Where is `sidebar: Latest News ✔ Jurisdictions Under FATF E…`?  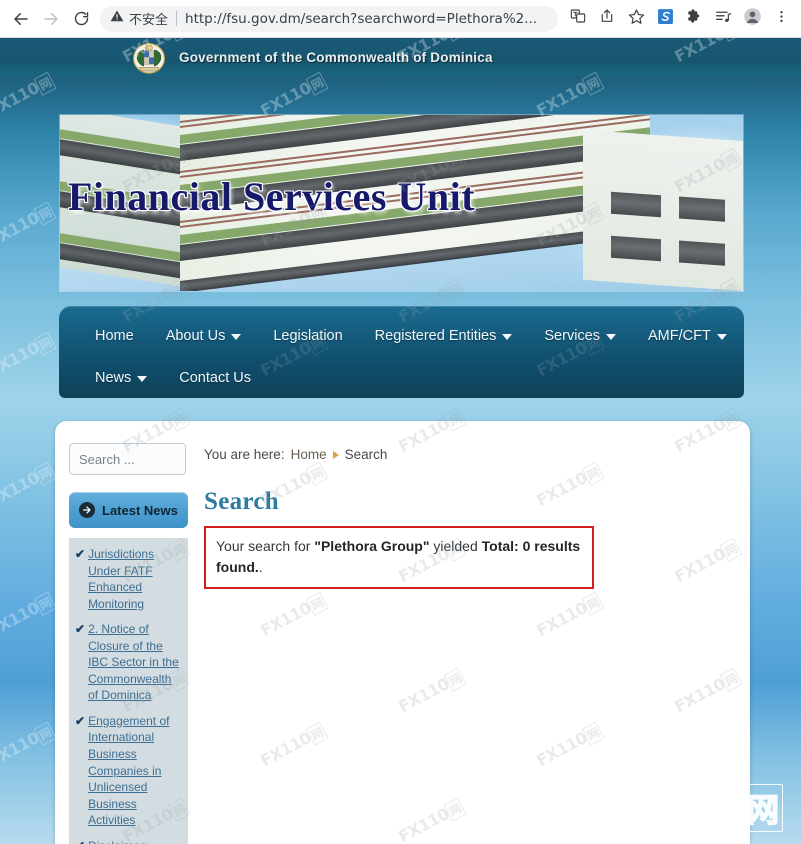
sidebar: Latest News ✔ Jurisdictions Under FATF E… is located at coordinates (121, 632).